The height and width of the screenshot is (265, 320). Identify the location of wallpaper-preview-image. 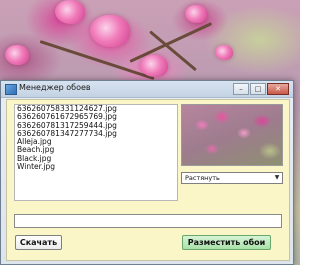
(232, 135).